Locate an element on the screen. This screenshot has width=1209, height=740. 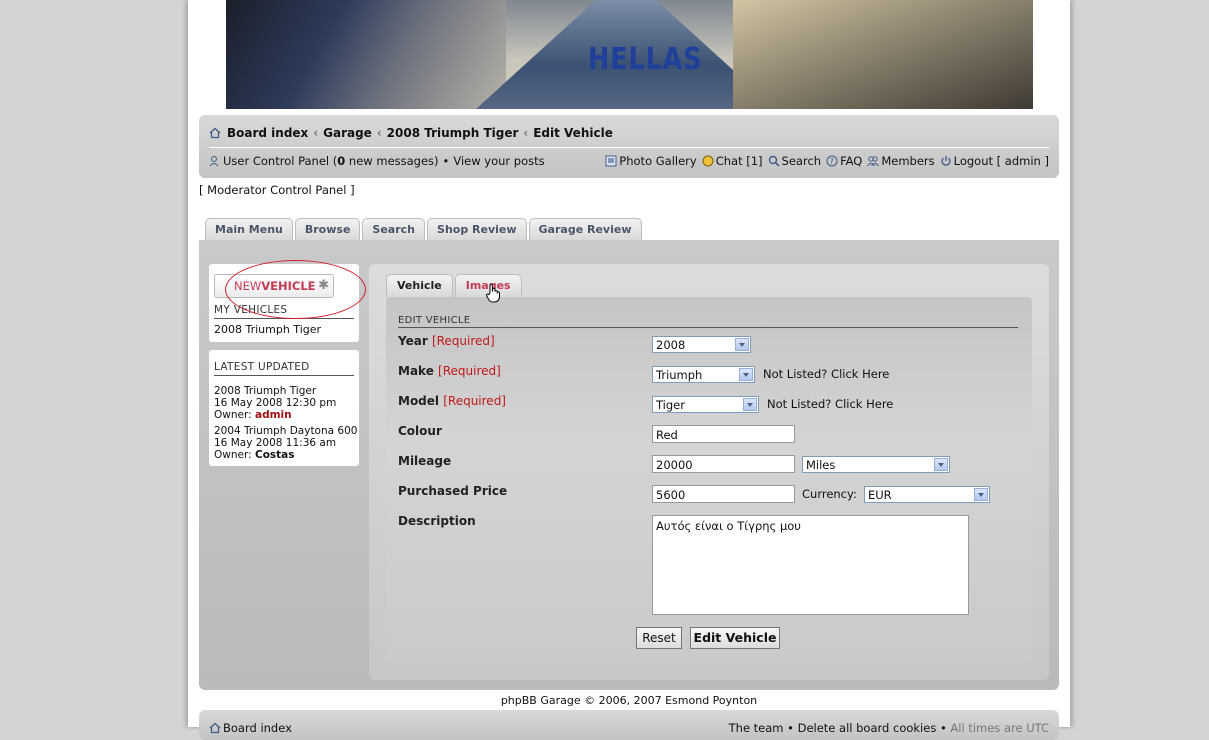
year-value: 2008 is located at coordinates (671, 345).